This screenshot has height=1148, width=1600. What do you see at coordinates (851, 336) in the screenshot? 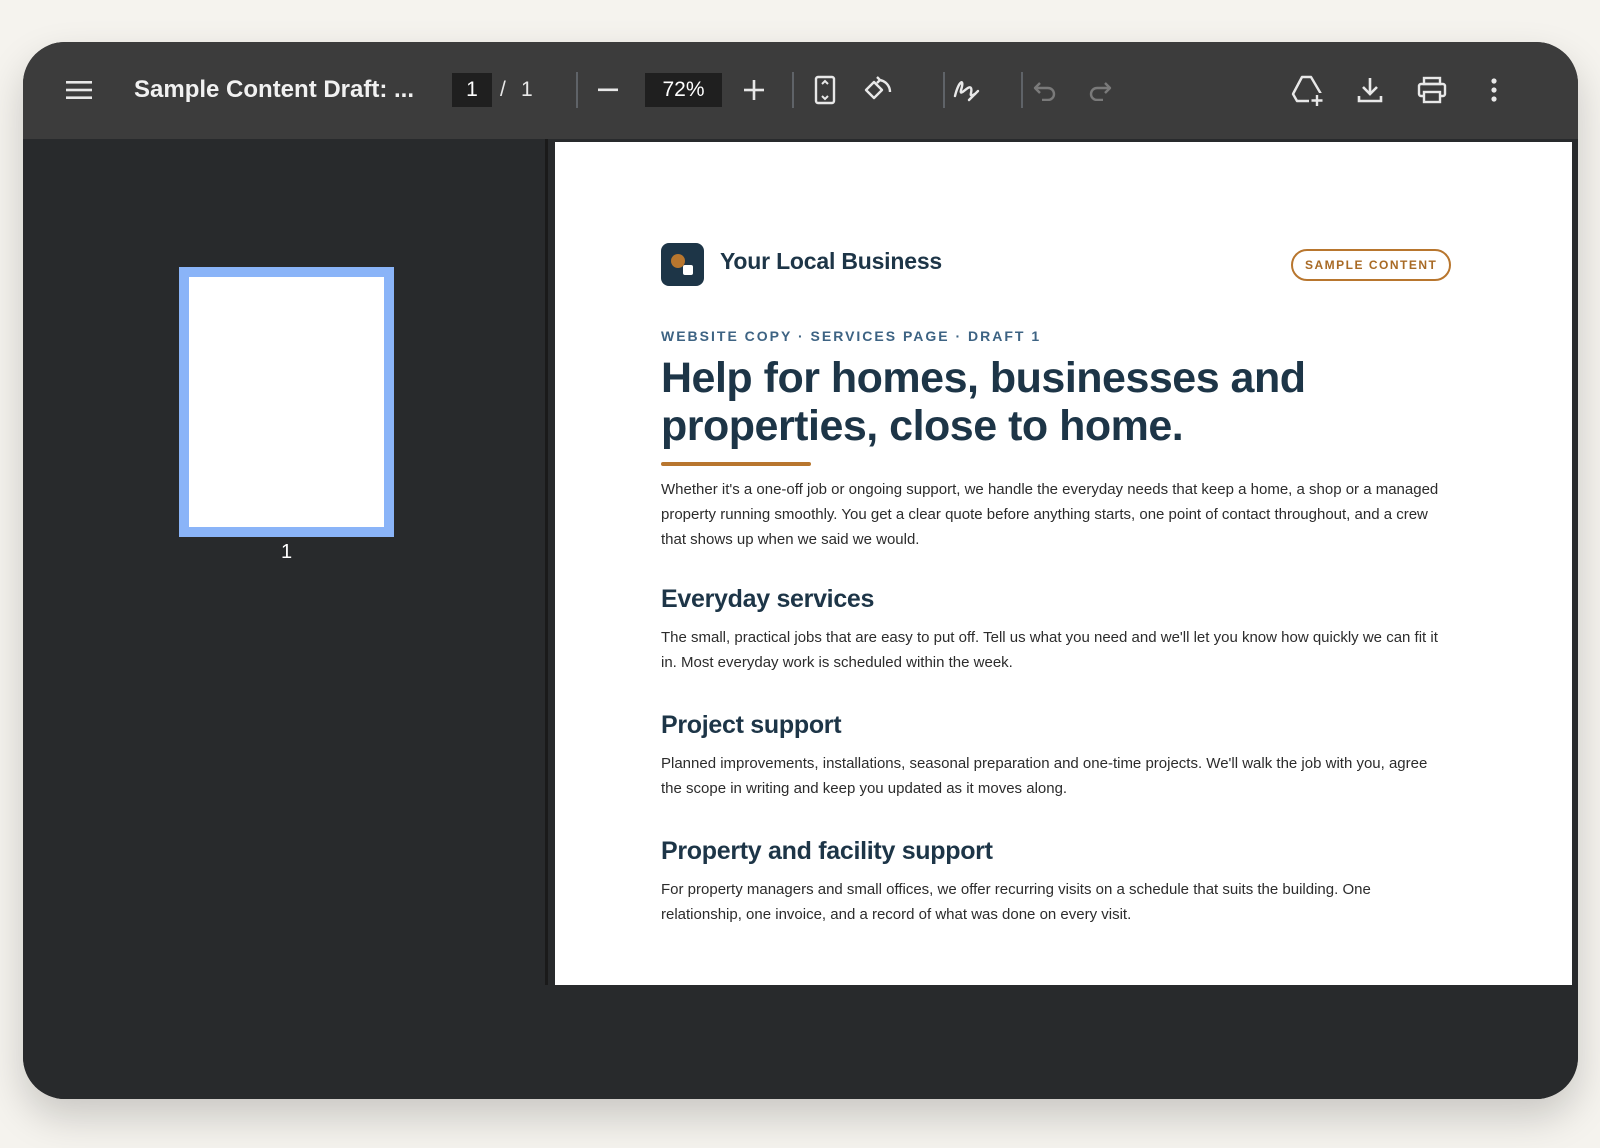
I see `eyebrow-label: WEBSITE COPY · SERVICES PAGE · DRAFT 1` at bounding box center [851, 336].